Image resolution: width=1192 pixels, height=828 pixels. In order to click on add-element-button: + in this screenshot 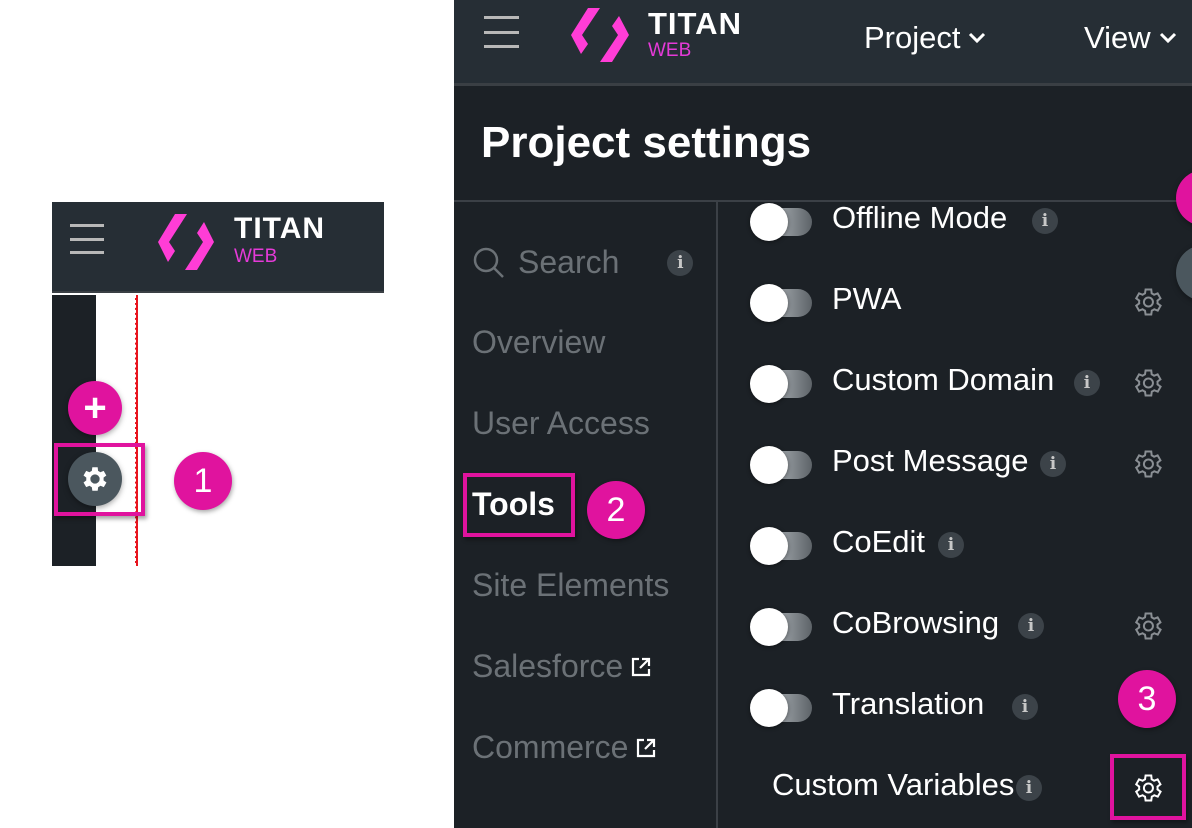, I will do `click(95, 408)`.